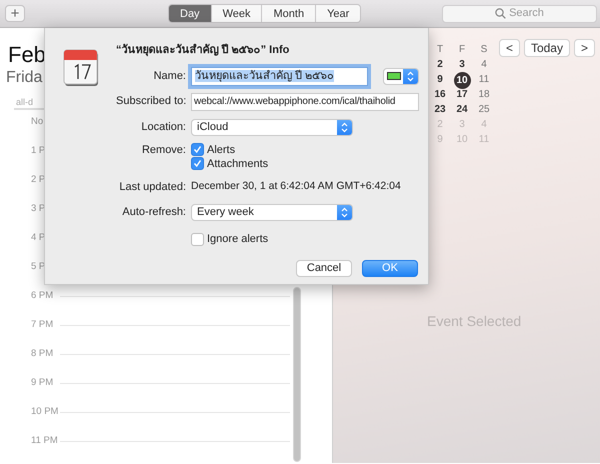 The height and width of the screenshot is (464, 600). Describe the element at coordinates (237, 239) in the screenshot. I see `checkbox-label: Ignore alerts` at that location.